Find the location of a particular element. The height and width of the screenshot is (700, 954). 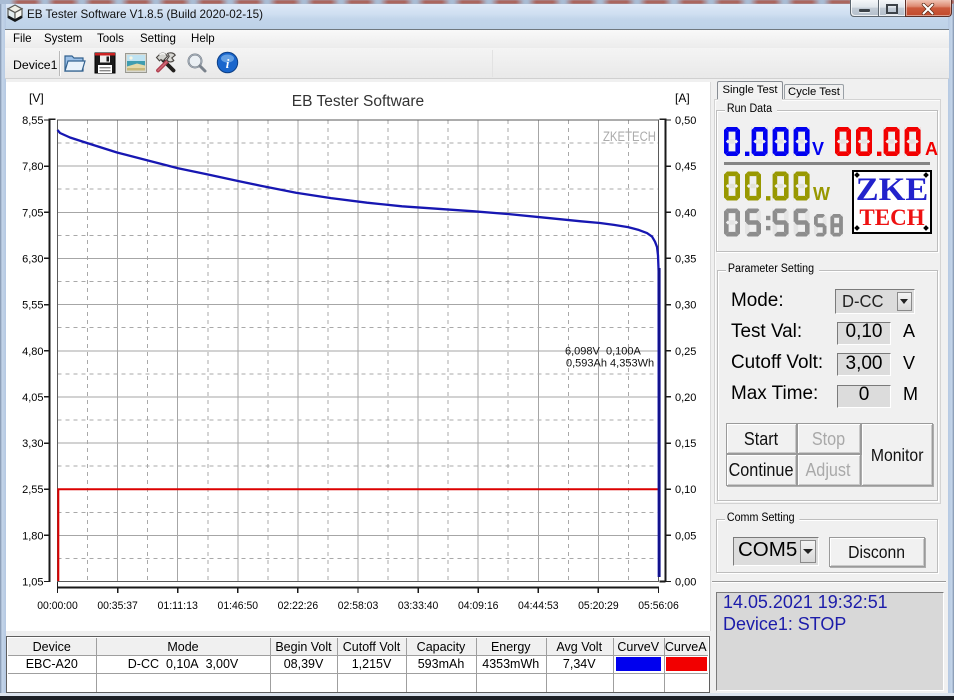

svg-text: 04:09:16 is located at coordinates (478, 606).